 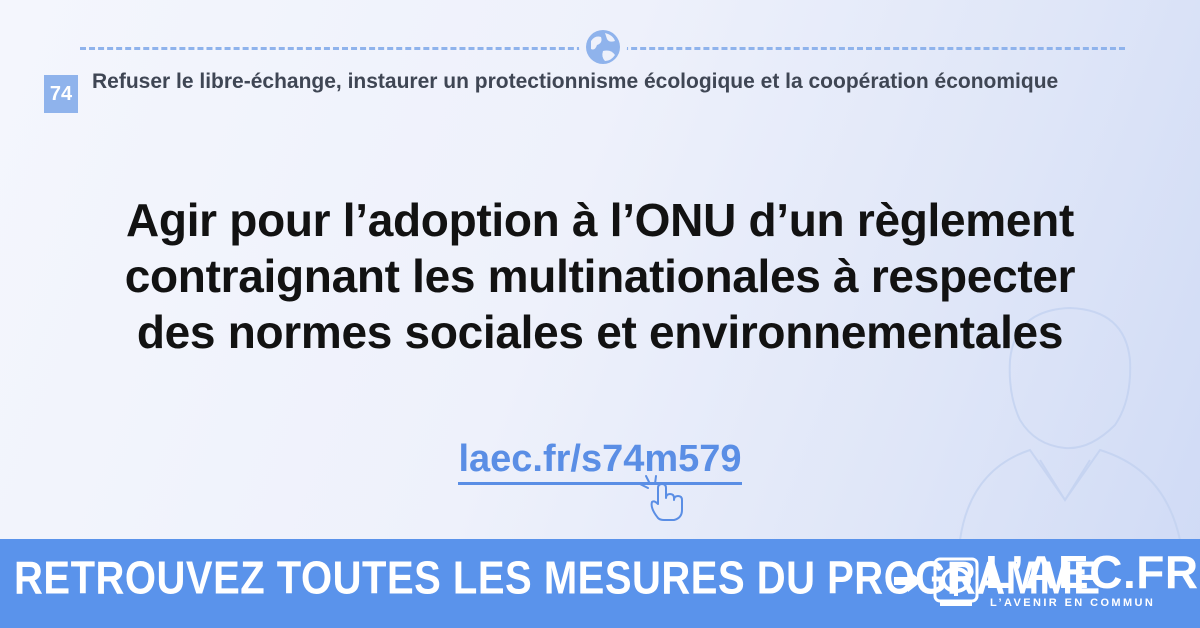 What do you see at coordinates (1073, 603) in the screenshot?
I see `brand-tagline: L’AVENIR EN COMMUN` at bounding box center [1073, 603].